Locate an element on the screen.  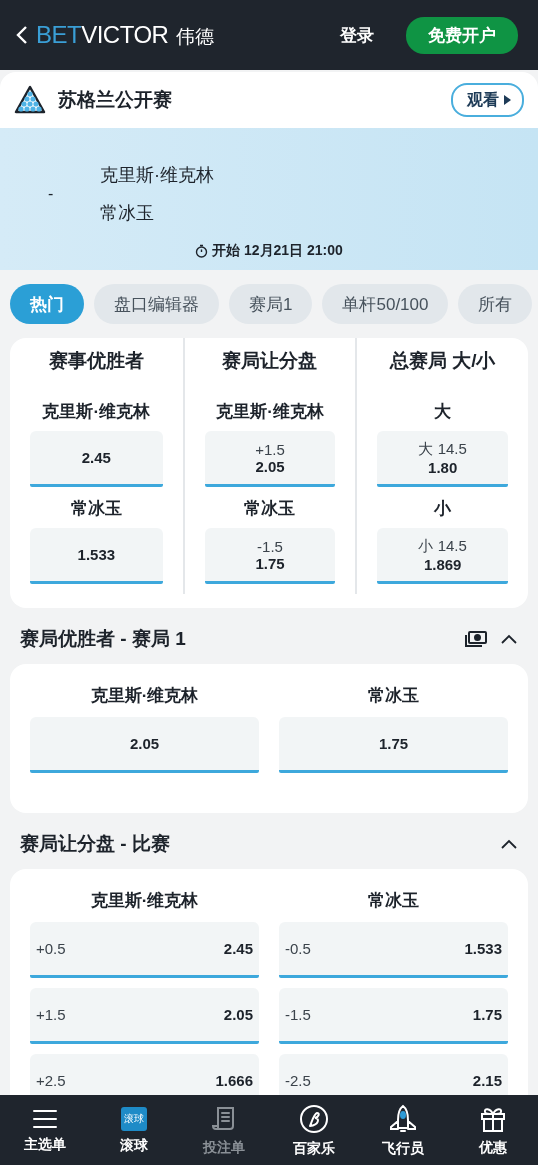
nav-item: 优惠 is located at coordinates (493, 1130).